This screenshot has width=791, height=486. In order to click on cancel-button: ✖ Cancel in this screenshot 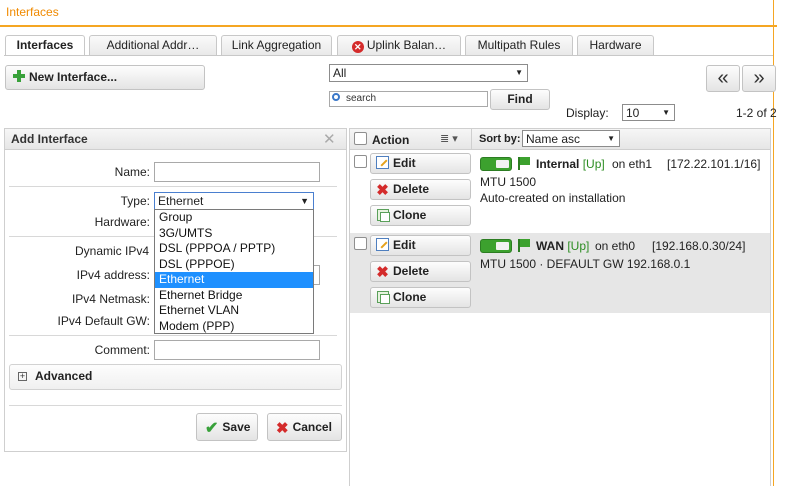, I will do `click(304, 427)`.